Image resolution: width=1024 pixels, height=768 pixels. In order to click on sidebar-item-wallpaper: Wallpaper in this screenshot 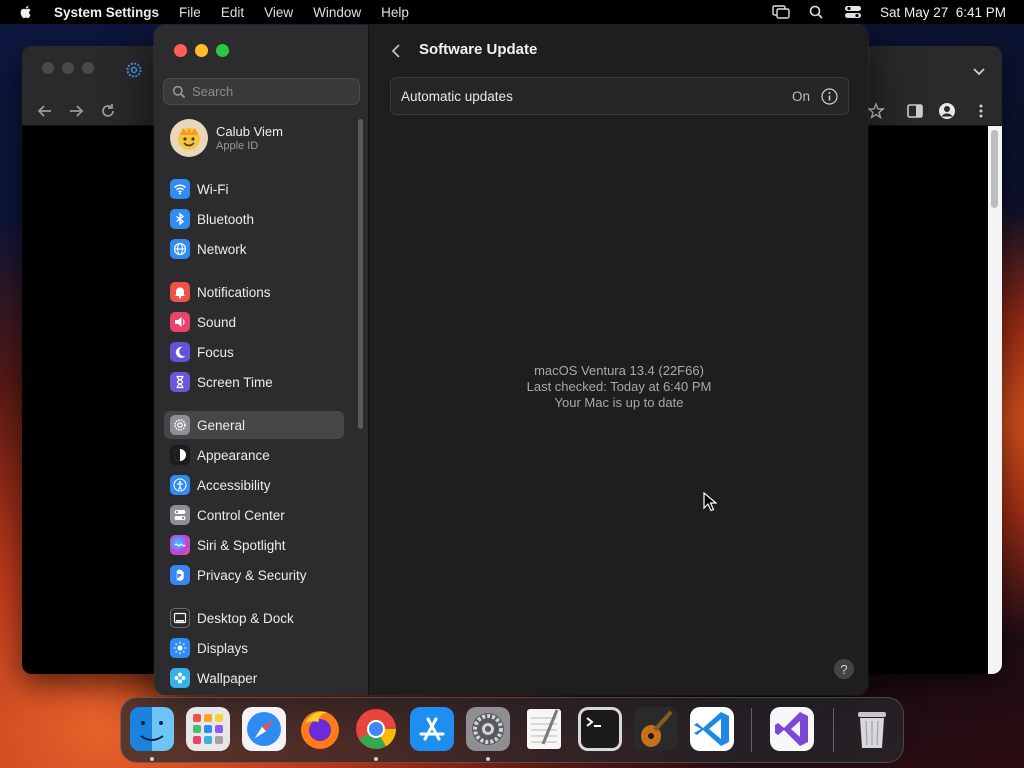, I will do `click(254, 678)`.